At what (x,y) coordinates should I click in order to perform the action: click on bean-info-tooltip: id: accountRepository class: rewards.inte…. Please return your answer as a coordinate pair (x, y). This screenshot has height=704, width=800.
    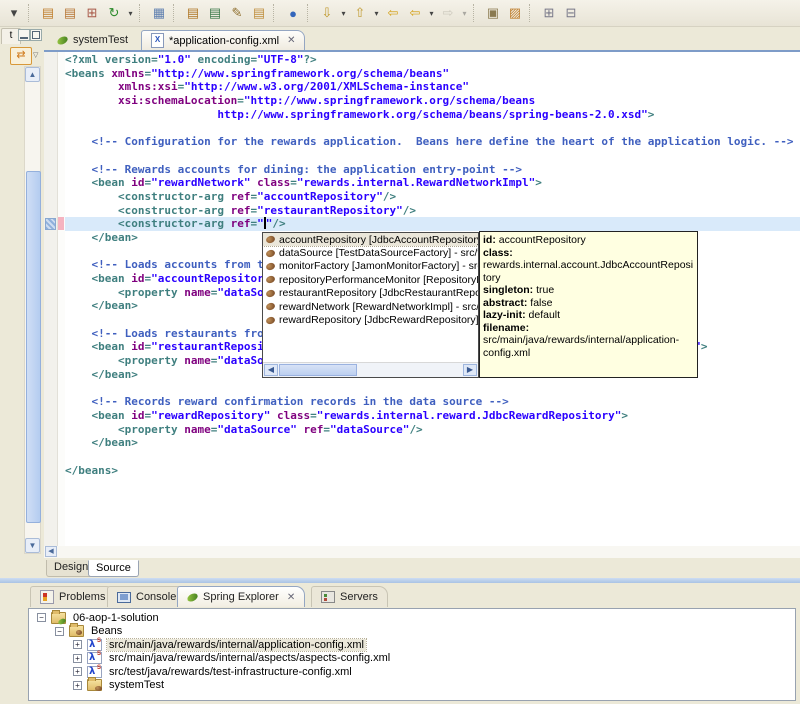
    Looking at the image, I should click on (588, 304).